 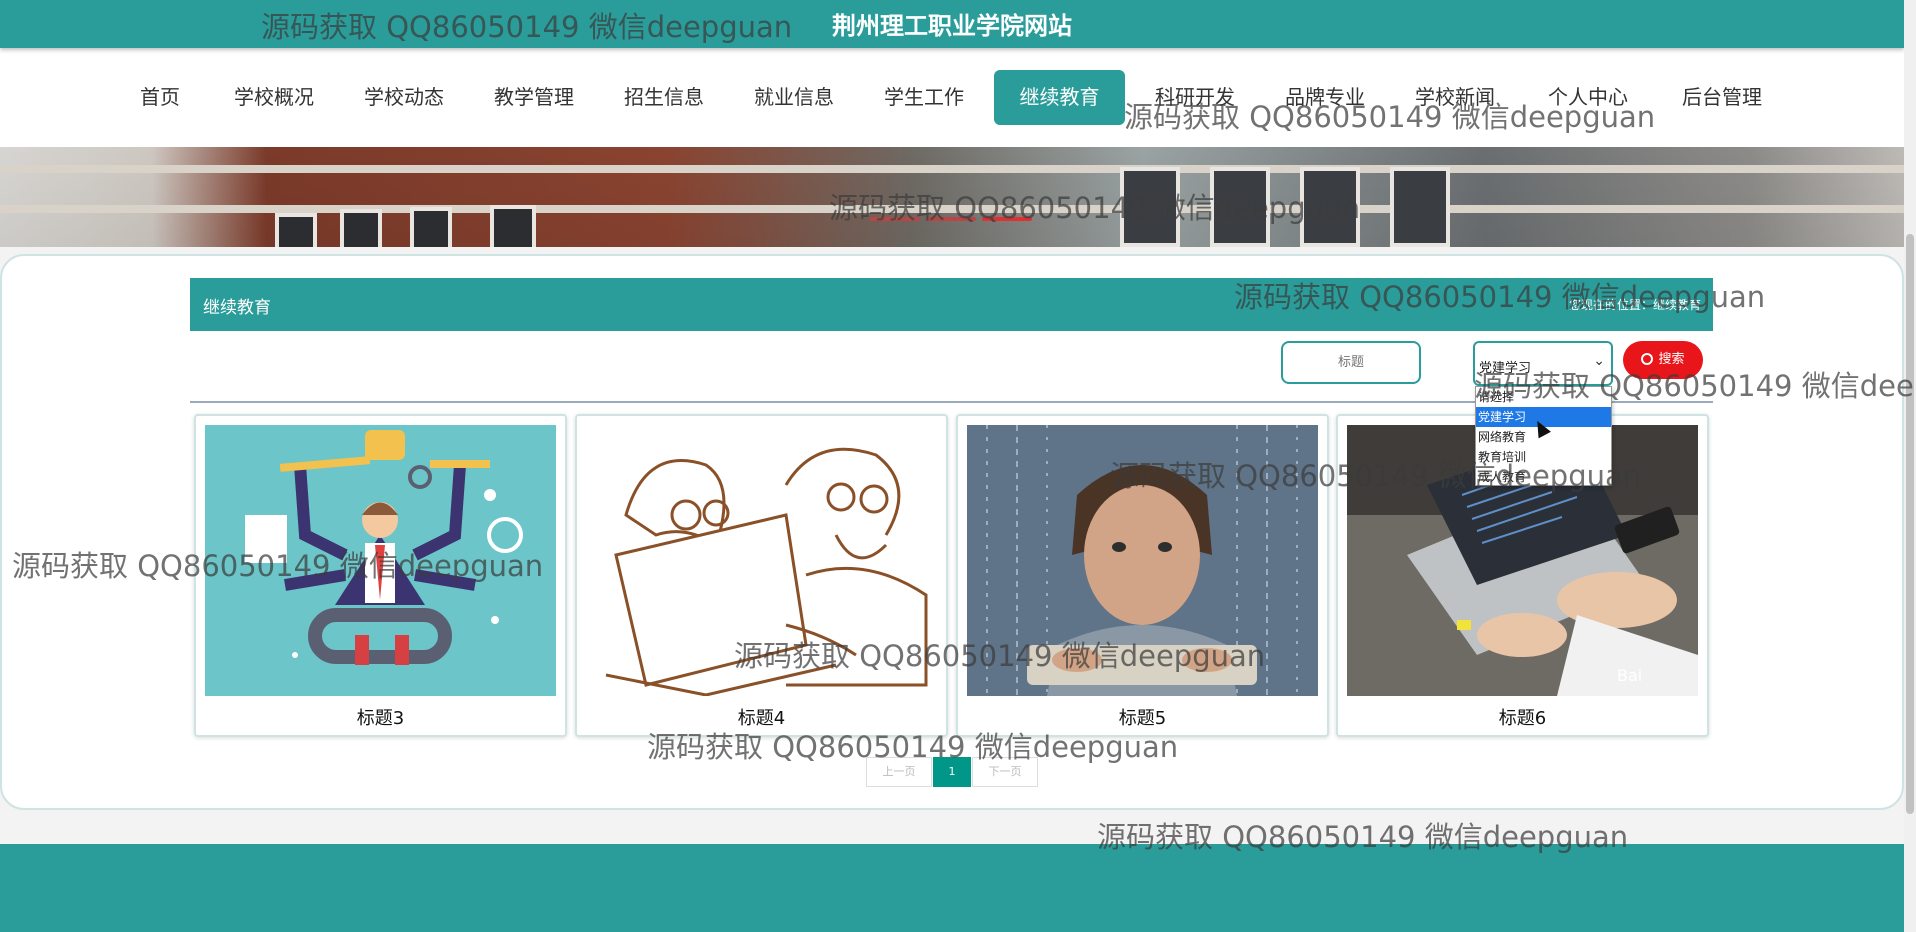 What do you see at coordinates (1543, 363) in the screenshot?
I see `category-select: 党建学习 ⌄` at bounding box center [1543, 363].